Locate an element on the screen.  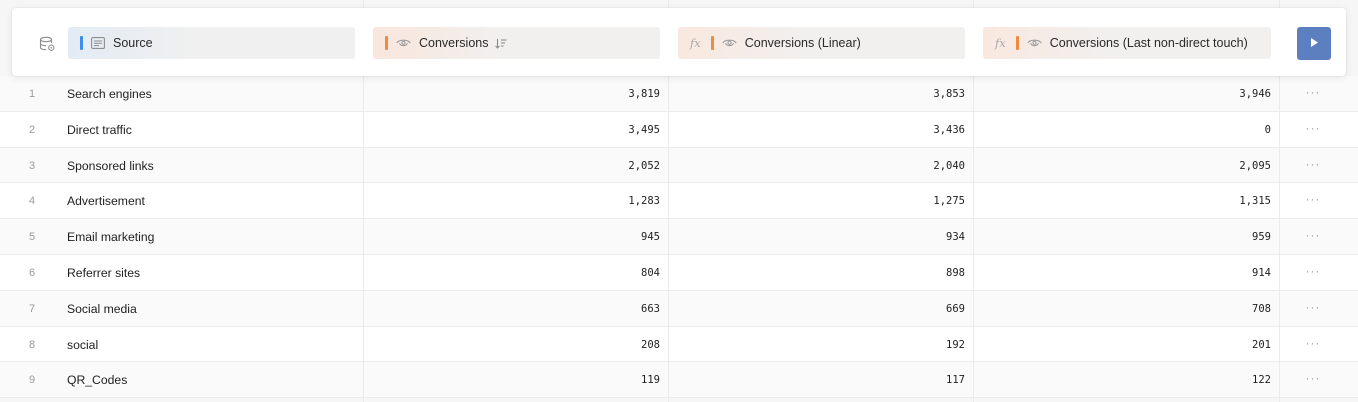
play-icon is located at coordinates (1314, 44).